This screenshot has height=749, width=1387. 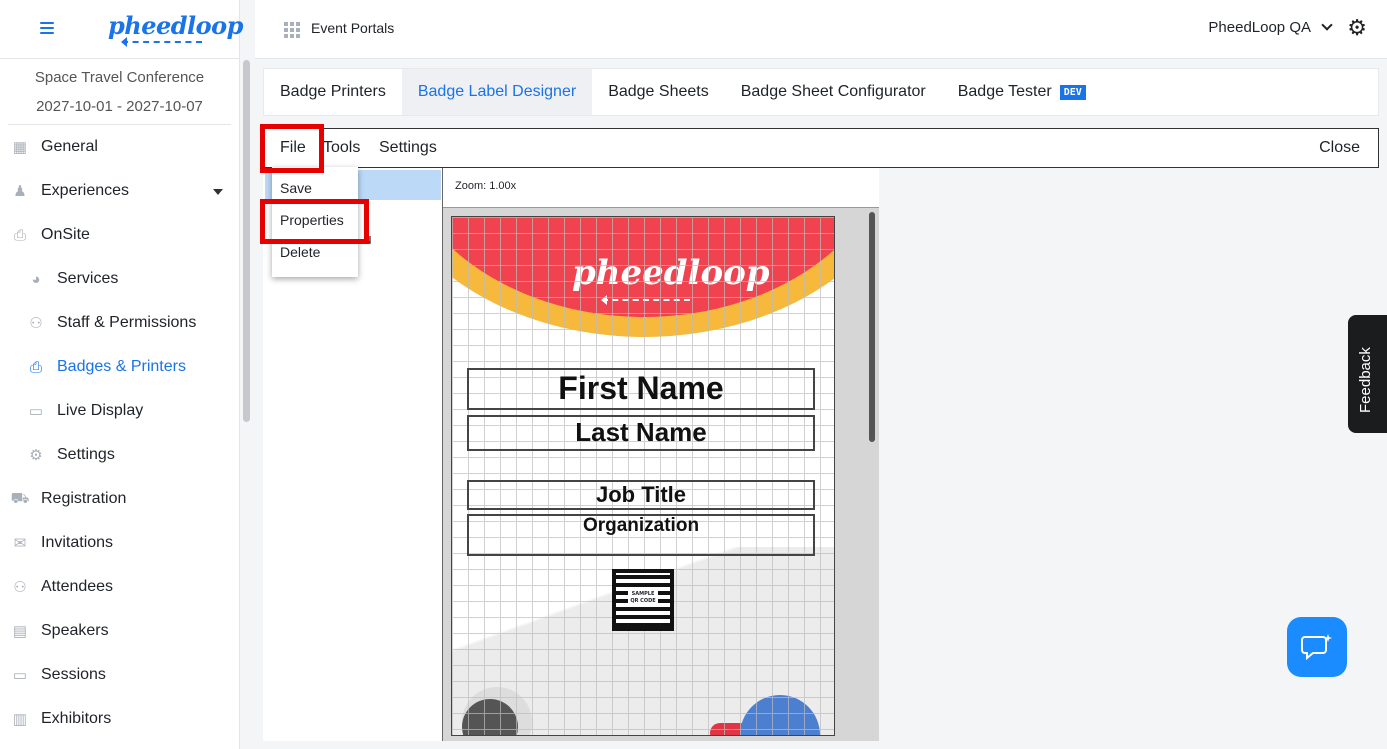 What do you see at coordinates (1339, 148) in the screenshot?
I see `close-button: Close` at bounding box center [1339, 148].